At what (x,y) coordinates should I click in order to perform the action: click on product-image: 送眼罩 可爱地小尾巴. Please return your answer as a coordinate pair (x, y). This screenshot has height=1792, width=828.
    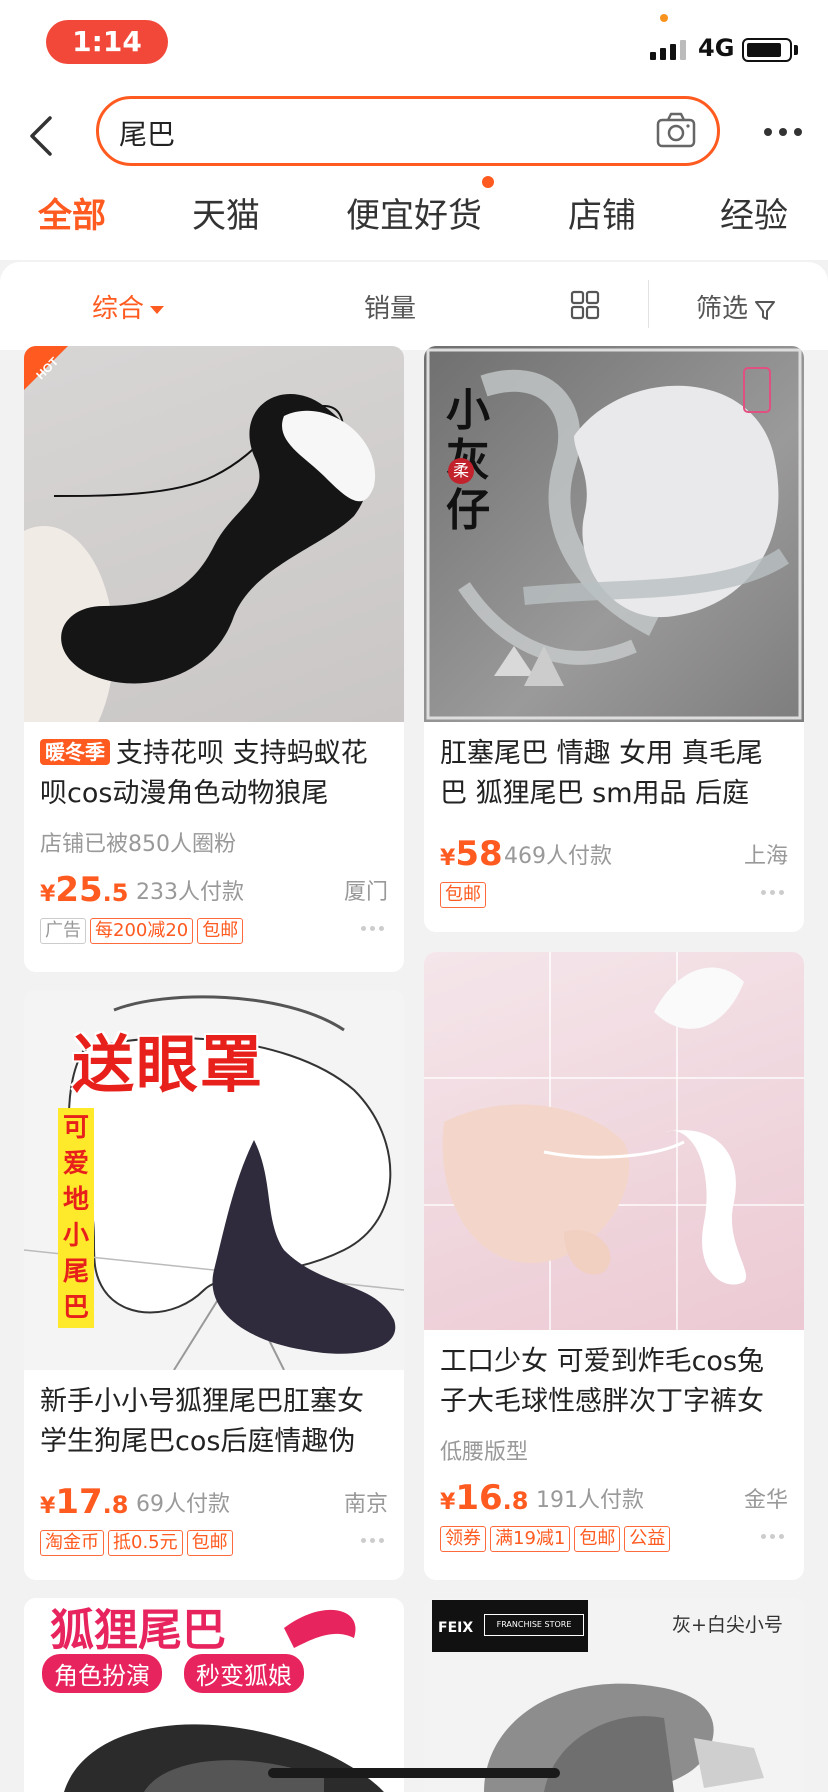
    Looking at the image, I should click on (214, 1180).